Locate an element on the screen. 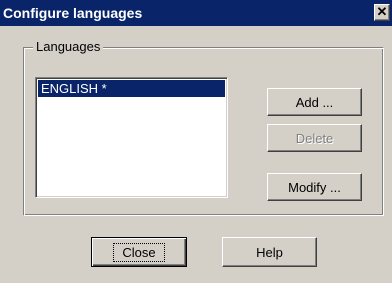 This screenshot has height=283, width=392. close-icon: ✕ is located at coordinates (382, 12).